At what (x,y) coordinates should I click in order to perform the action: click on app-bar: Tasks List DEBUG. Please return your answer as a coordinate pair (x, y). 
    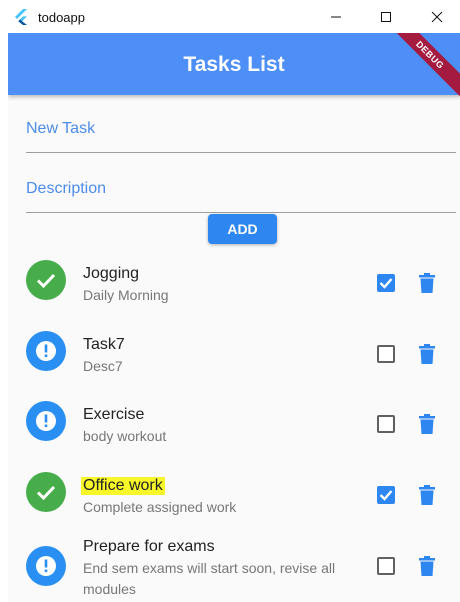
    Looking at the image, I should click on (234, 68).